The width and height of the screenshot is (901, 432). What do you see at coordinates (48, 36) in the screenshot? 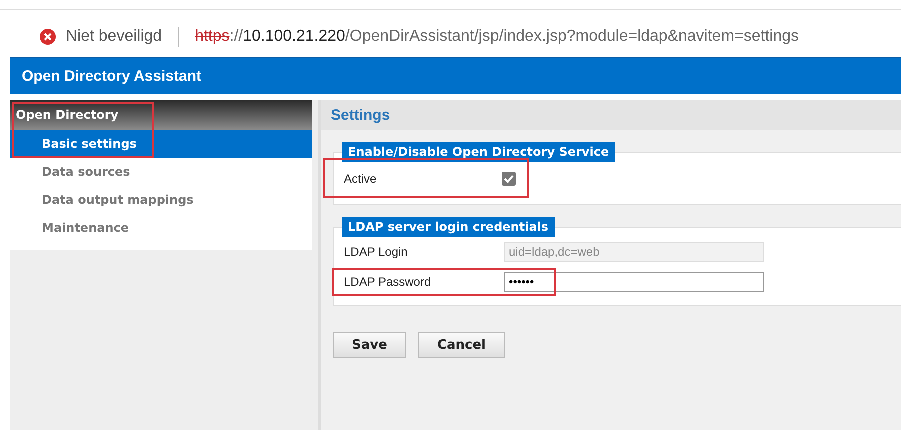
I see `error-icon` at bounding box center [48, 36].